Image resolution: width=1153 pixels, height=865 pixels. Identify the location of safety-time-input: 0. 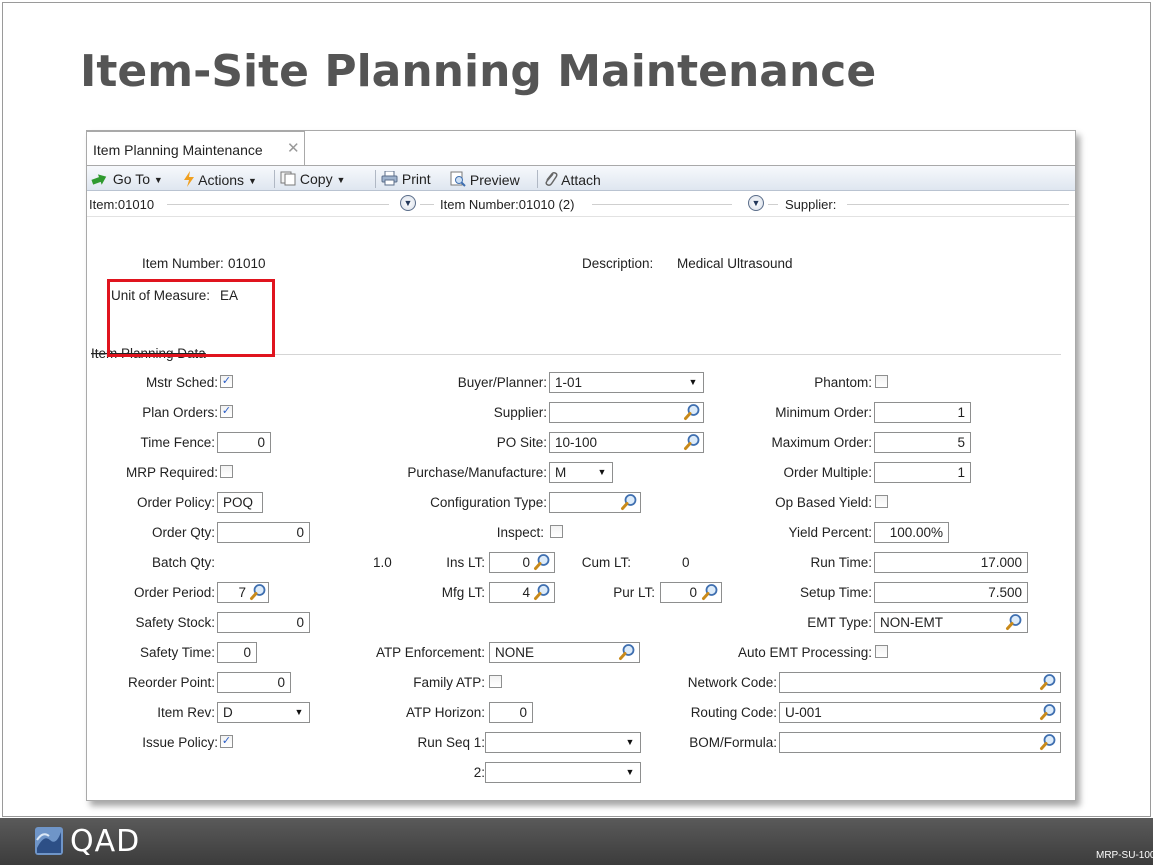
(237, 652).